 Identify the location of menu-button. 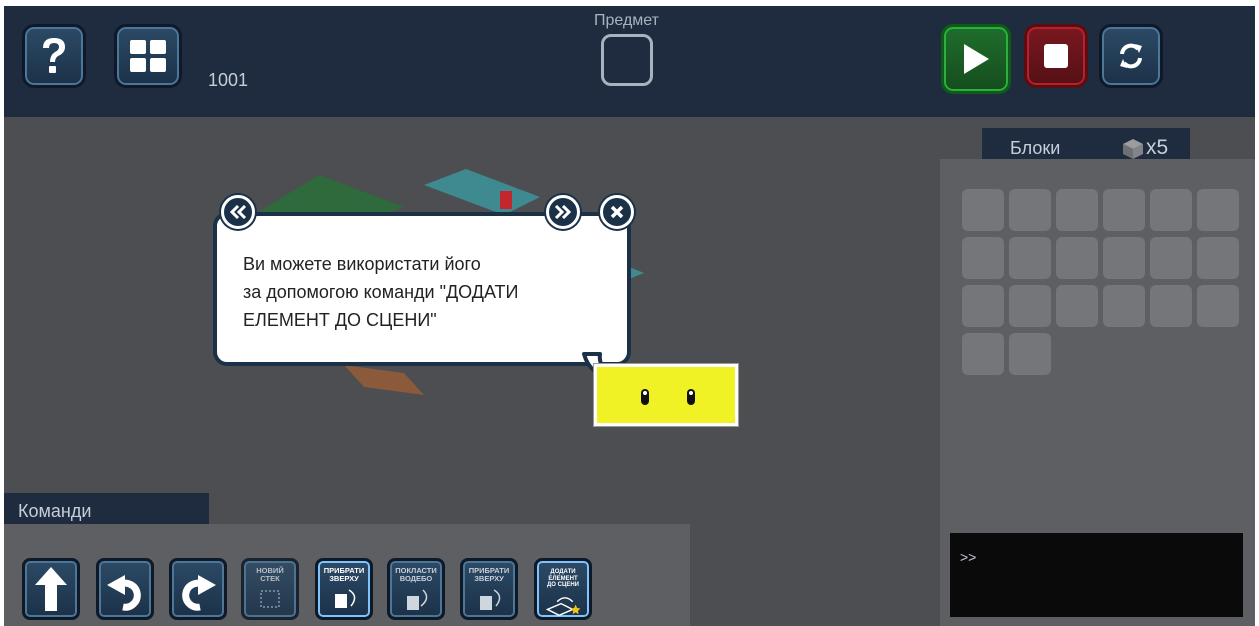
(148, 56).